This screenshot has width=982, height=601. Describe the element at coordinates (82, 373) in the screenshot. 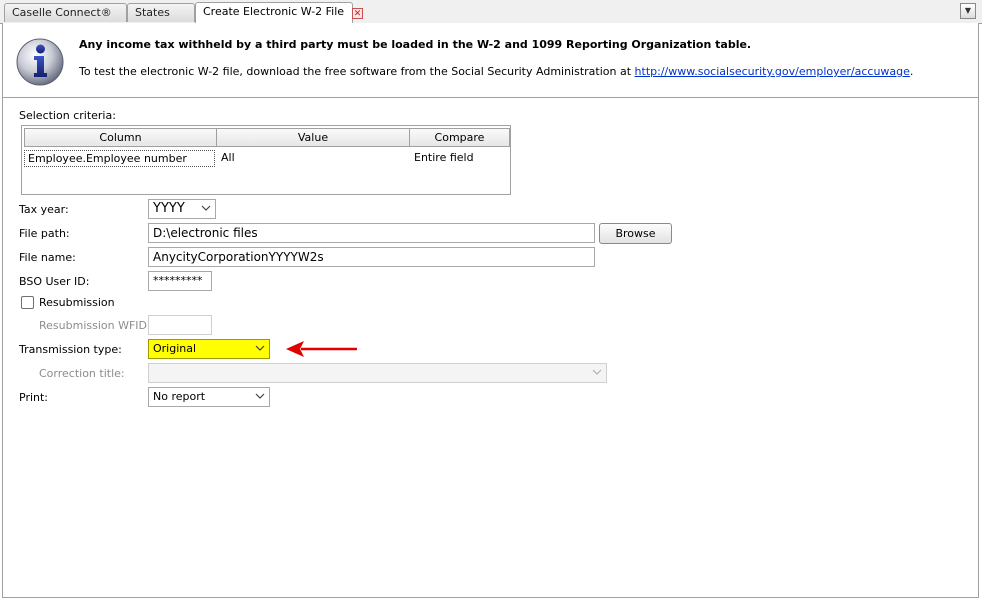

I see `correction-title-label: Correction title:` at that location.